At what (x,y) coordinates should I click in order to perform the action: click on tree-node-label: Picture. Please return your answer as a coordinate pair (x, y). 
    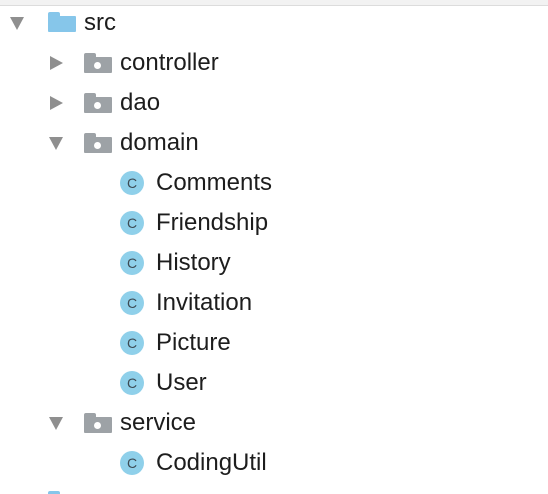
    Looking at the image, I should click on (193, 342).